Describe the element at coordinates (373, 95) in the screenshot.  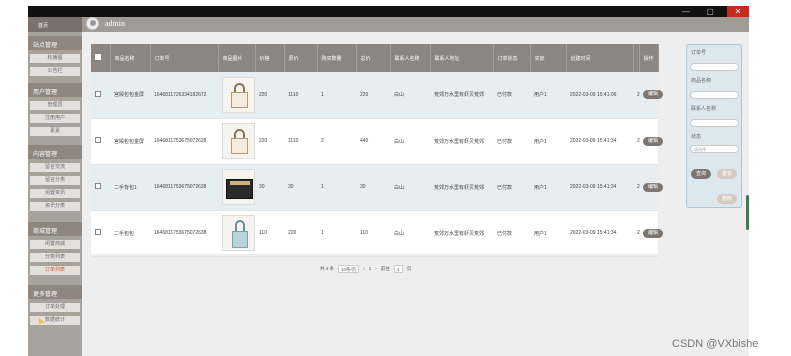
I see `cell-total: 220` at that location.